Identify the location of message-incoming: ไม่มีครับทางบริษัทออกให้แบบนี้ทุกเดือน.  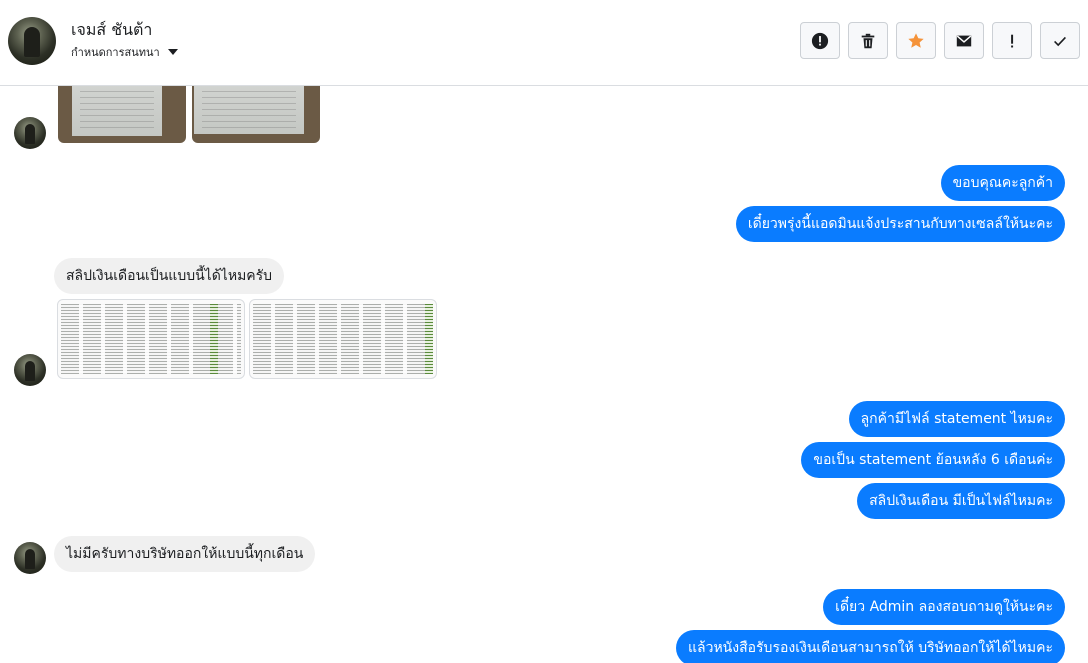
(185, 554).